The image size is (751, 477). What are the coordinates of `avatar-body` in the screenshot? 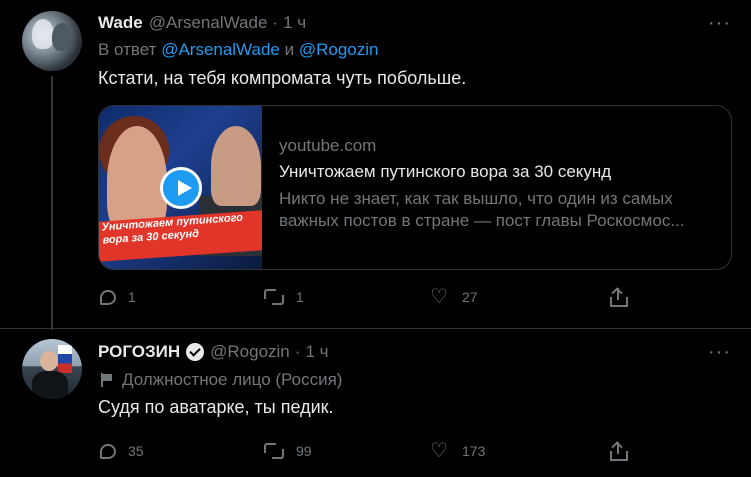 It's located at (50, 385).